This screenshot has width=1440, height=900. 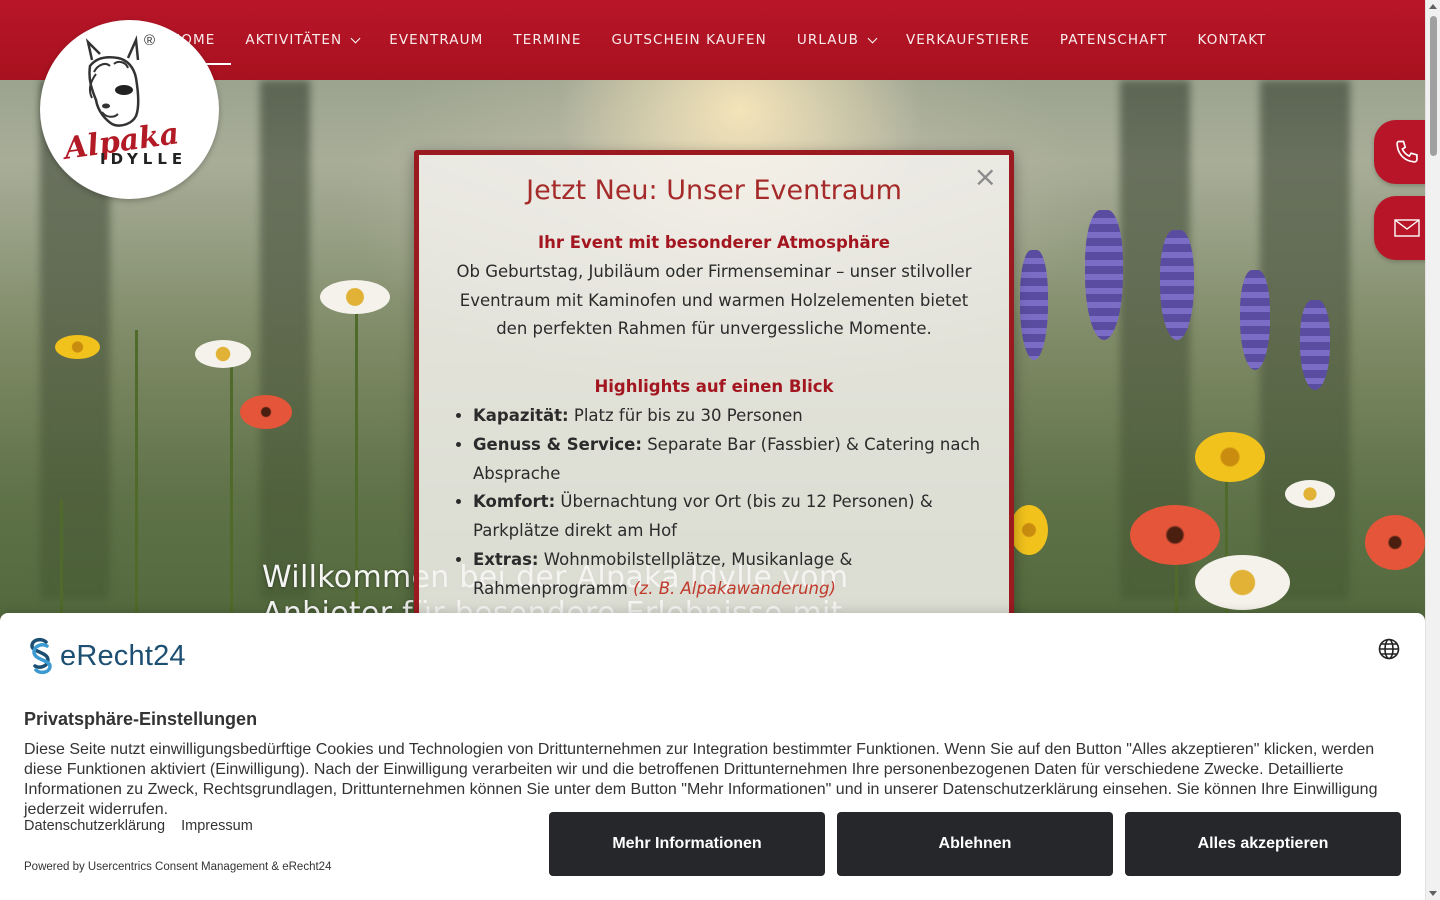 I want to click on erecht24-logo: eRecht24, so click(x=105, y=656).